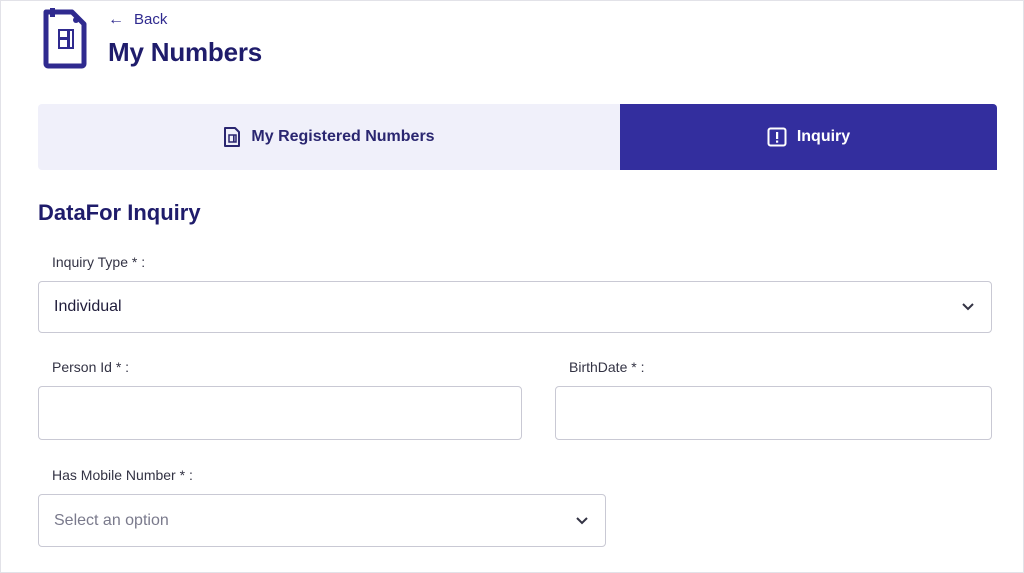  I want to click on tab-my-registered-numbers: My Registered Numbers, so click(329, 137).